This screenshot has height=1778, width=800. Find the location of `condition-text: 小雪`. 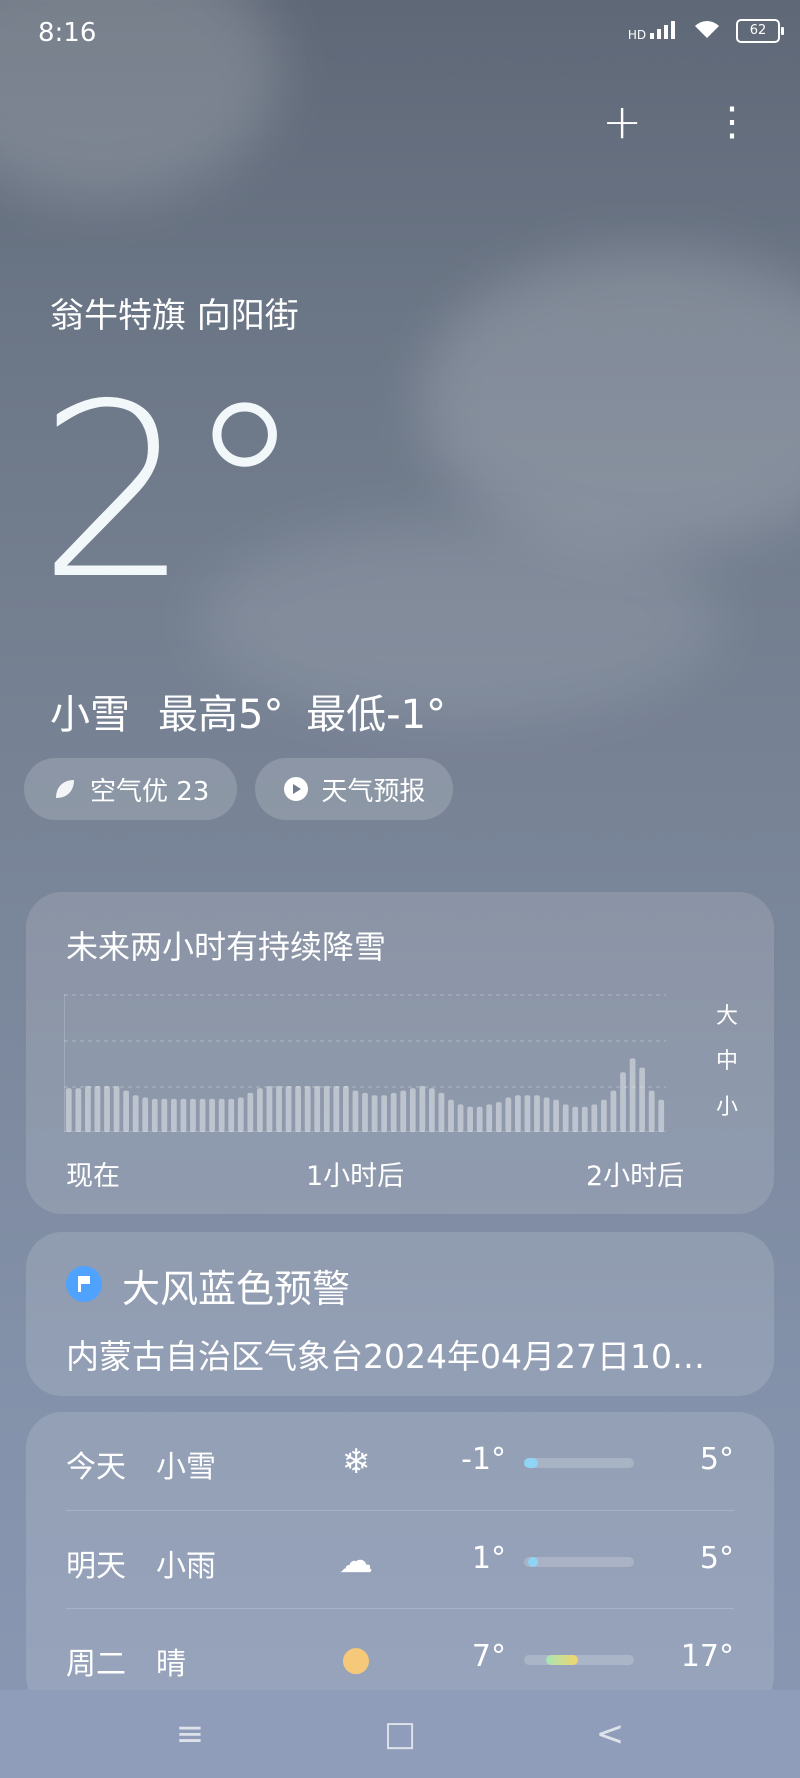

condition-text: 小雪 is located at coordinates (90, 715).